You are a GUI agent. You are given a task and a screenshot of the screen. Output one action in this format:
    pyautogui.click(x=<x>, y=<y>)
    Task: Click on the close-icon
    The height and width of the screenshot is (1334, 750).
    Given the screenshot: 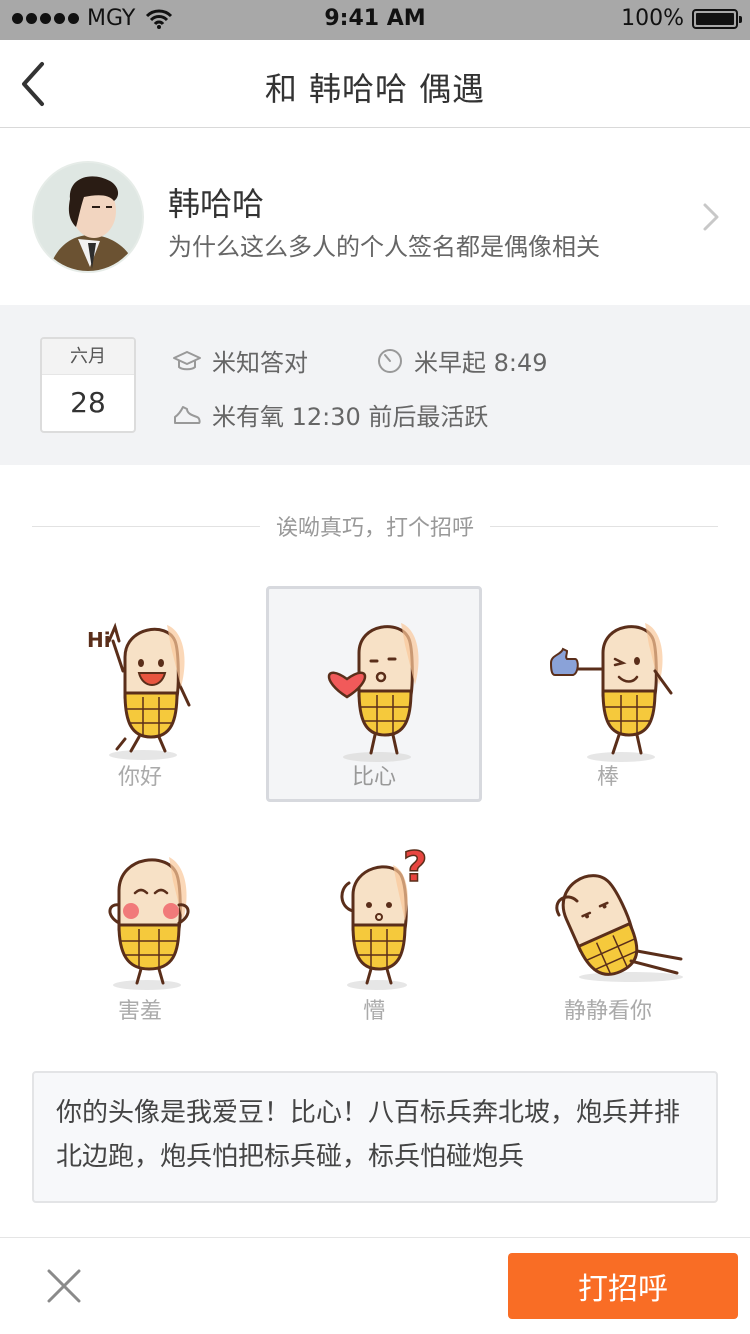 What is the action you would take?
    pyautogui.click(x=64, y=1286)
    